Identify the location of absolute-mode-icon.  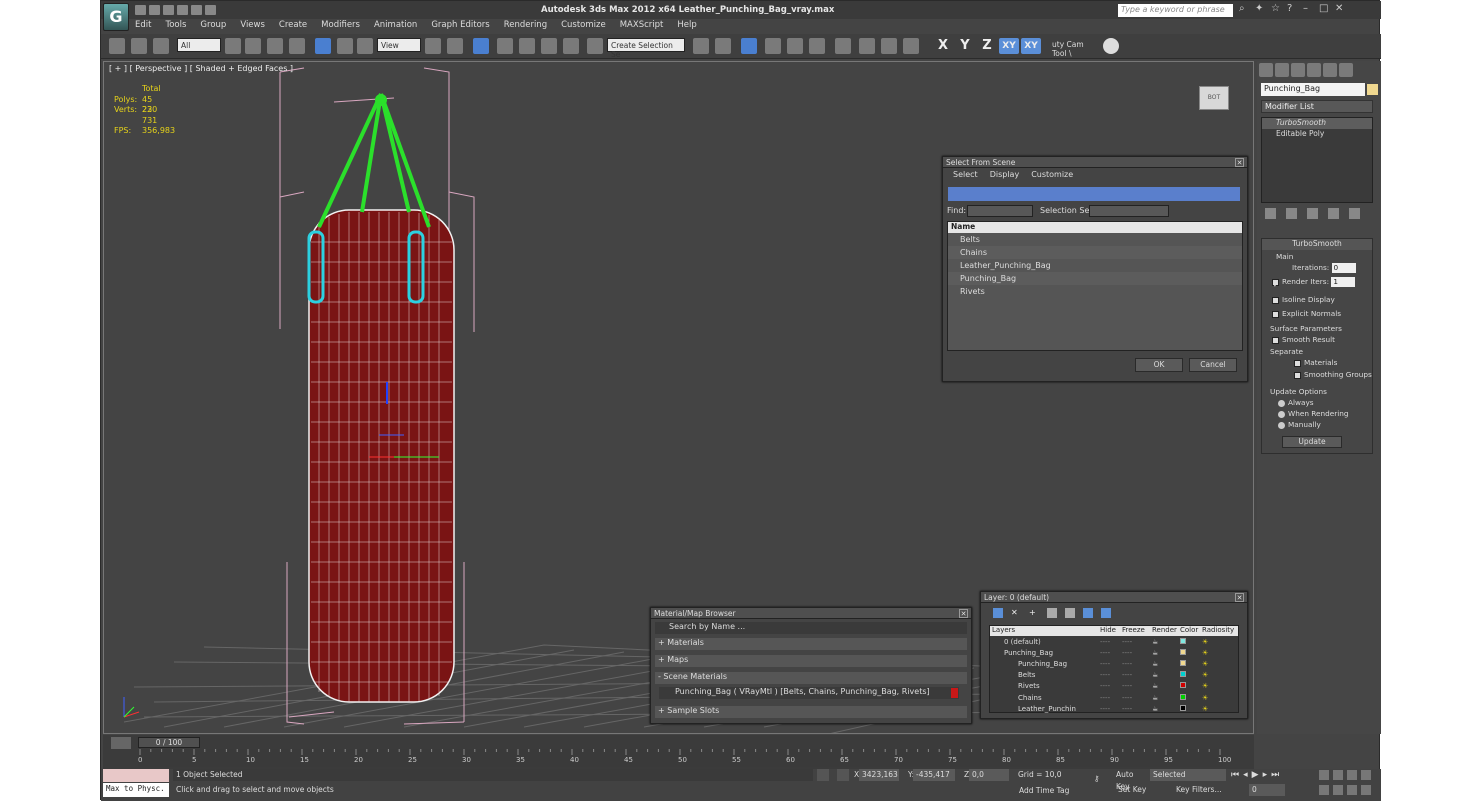
(843, 775).